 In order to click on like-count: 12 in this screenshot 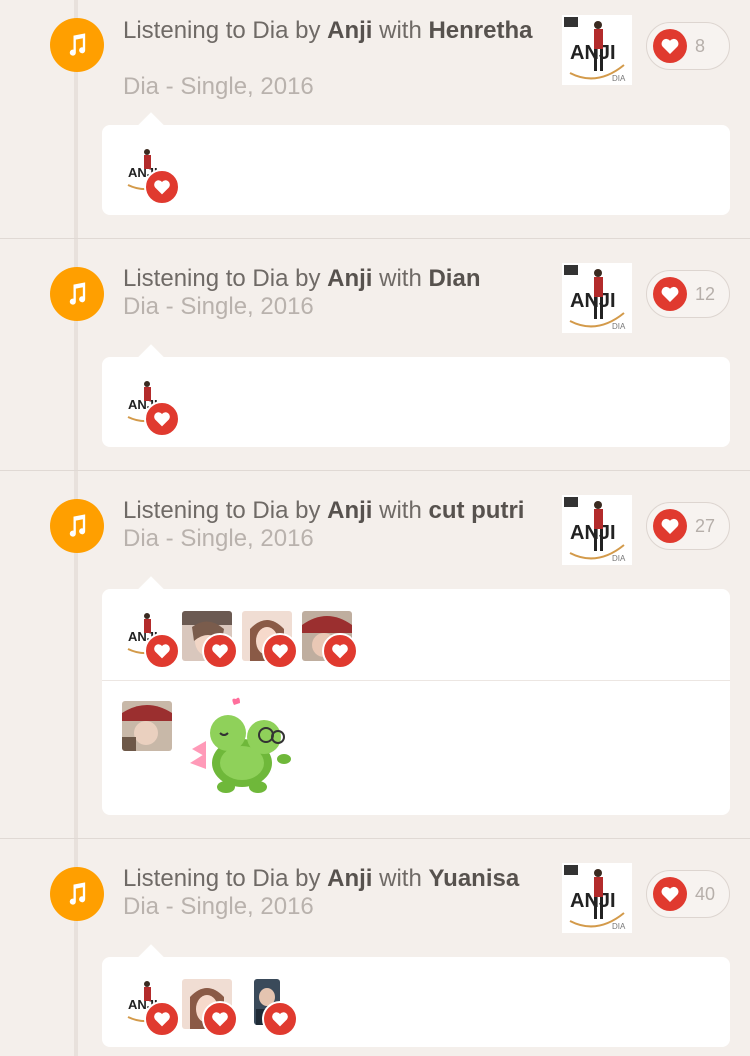, I will do `click(705, 293)`.